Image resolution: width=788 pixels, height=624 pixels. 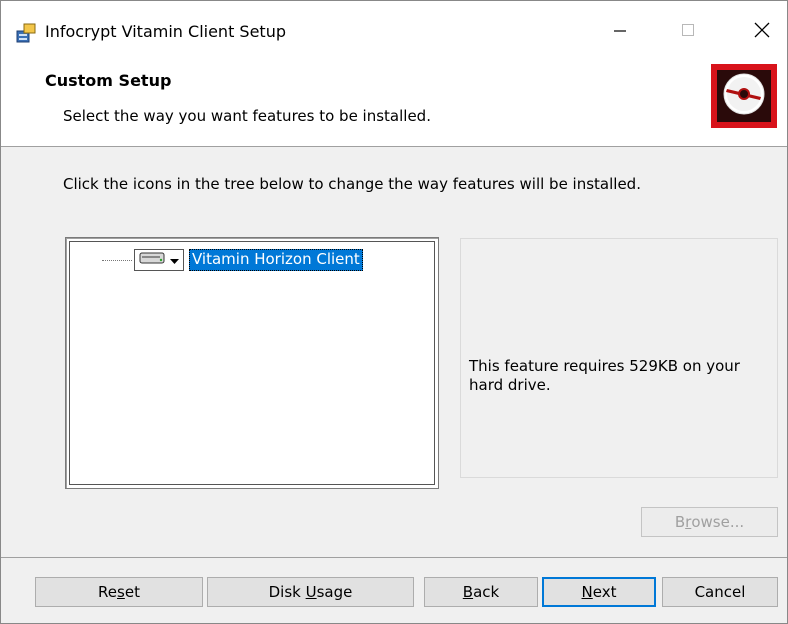 What do you see at coordinates (587, 592) in the screenshot?
I see `next-label-accel: N` at bounding box center [587, 592].